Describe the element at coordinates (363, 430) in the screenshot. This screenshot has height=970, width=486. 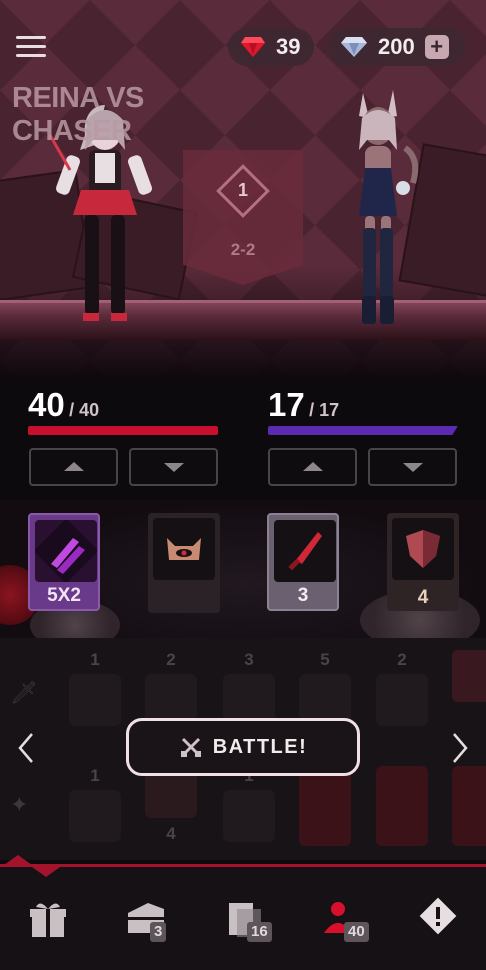
I see `enemy-hp-bar` at that location.